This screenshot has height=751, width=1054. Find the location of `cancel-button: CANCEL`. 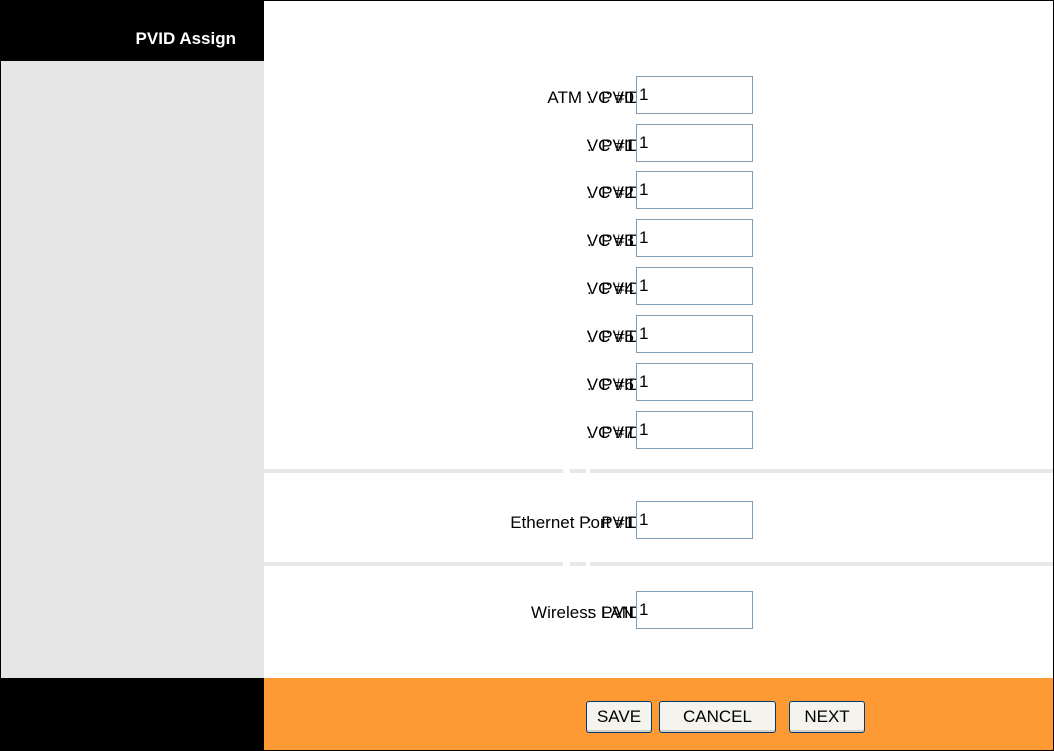

cancel-button: CANCEL is located at coordinates (717, 717).